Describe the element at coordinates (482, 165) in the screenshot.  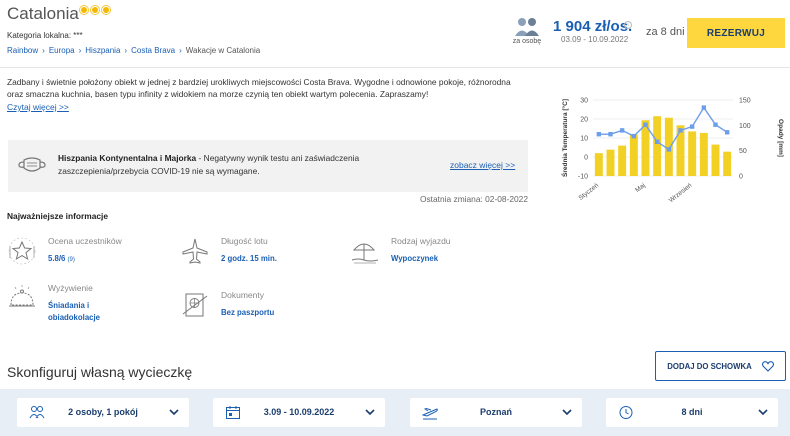
I see `covid-more-link: zobacz więcej >>` at that location.